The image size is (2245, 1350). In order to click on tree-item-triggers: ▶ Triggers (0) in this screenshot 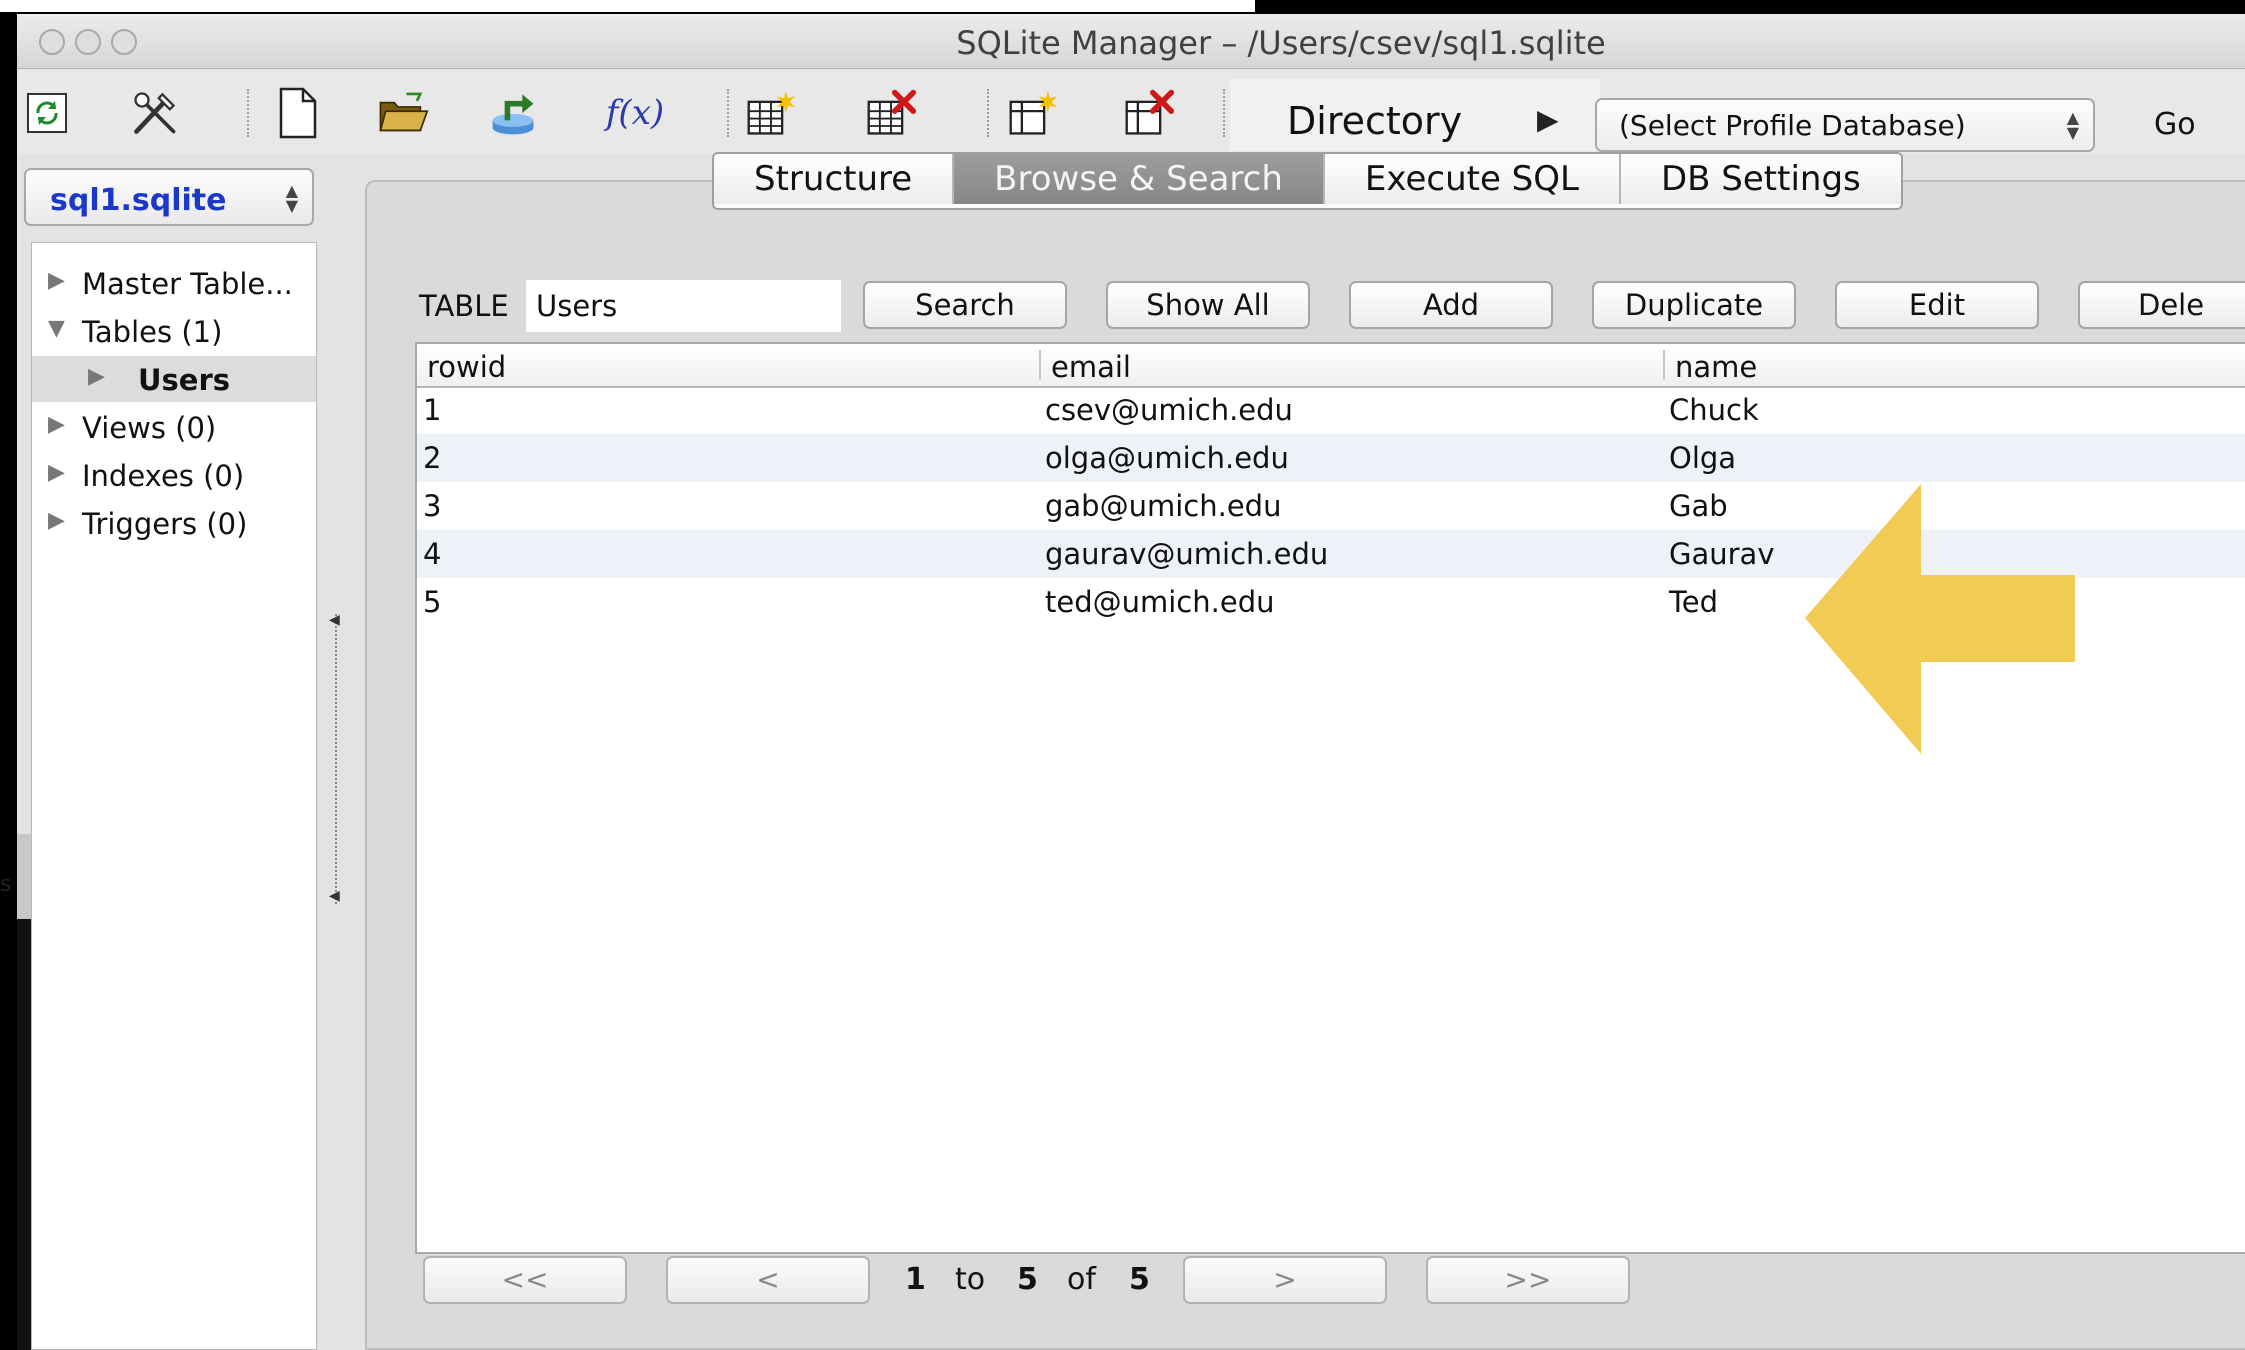, I will do `click(174, 523)`.